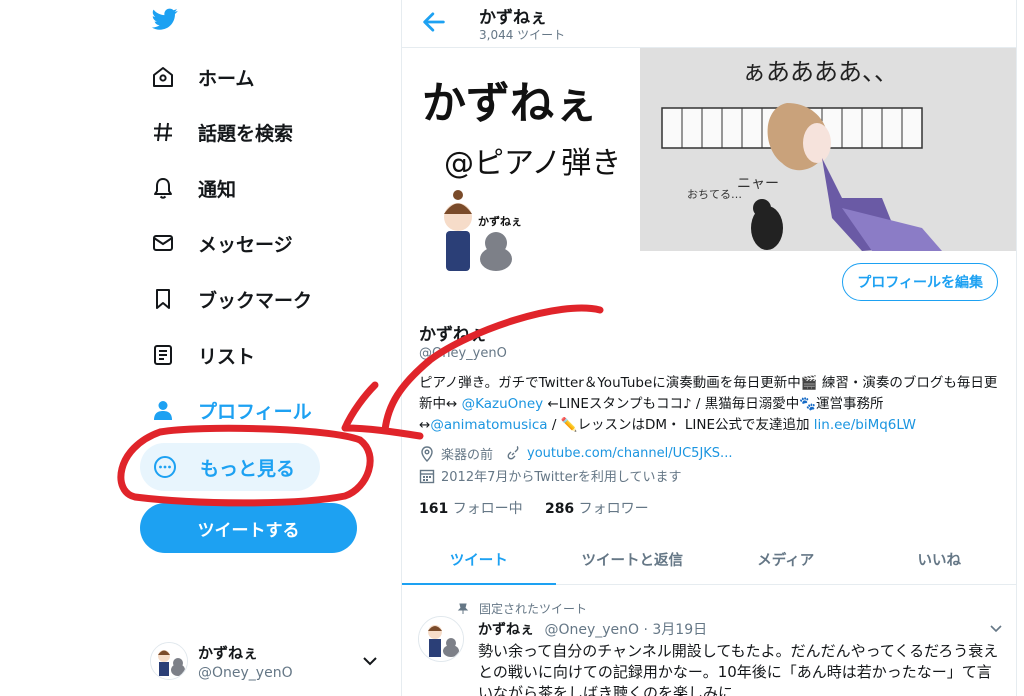 The width and height of the screenshot is (1024, 696). I want to click on avatar-text: かずねぇ, so click(500, 221).